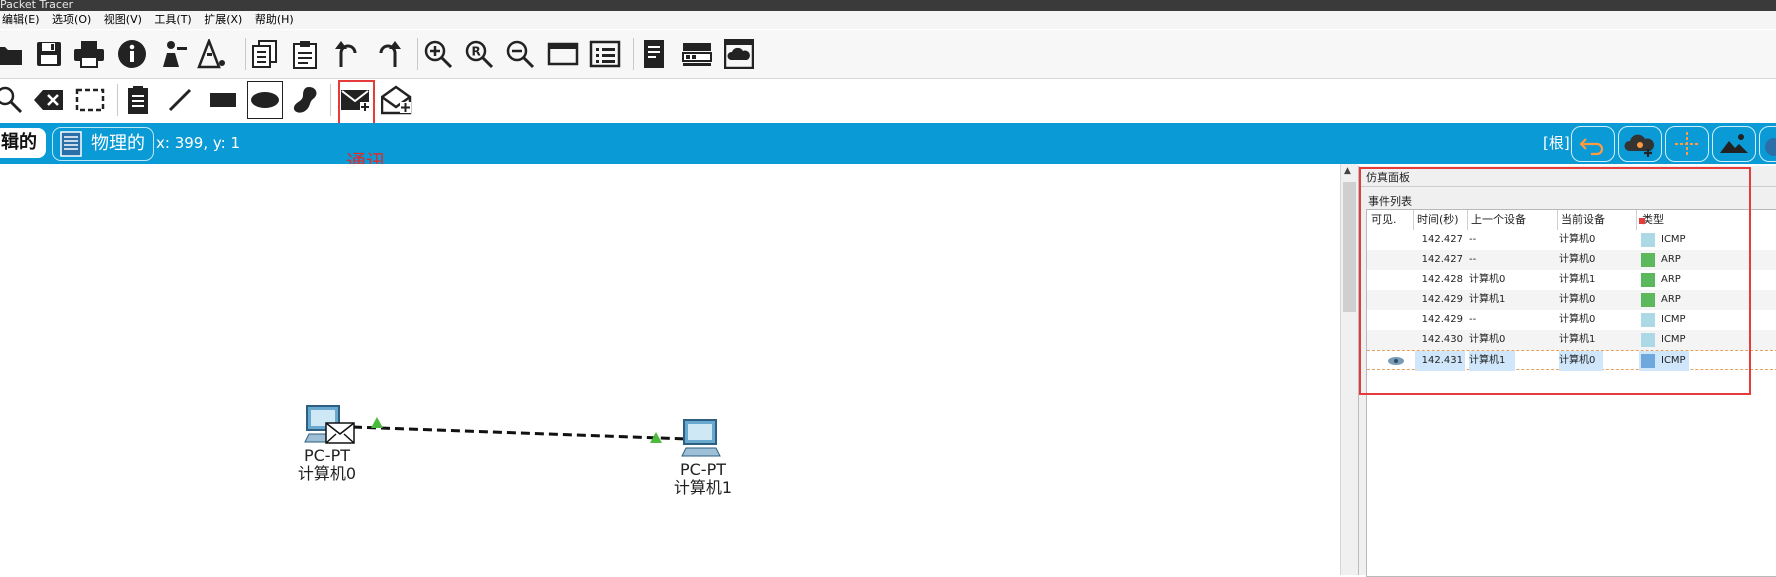 Image resolution: width=1776 pixels, height=577 pixels. Describe the element at coordinates (125, 20) in the screenshot. I see `menu-view: 视图(V)` at that location.